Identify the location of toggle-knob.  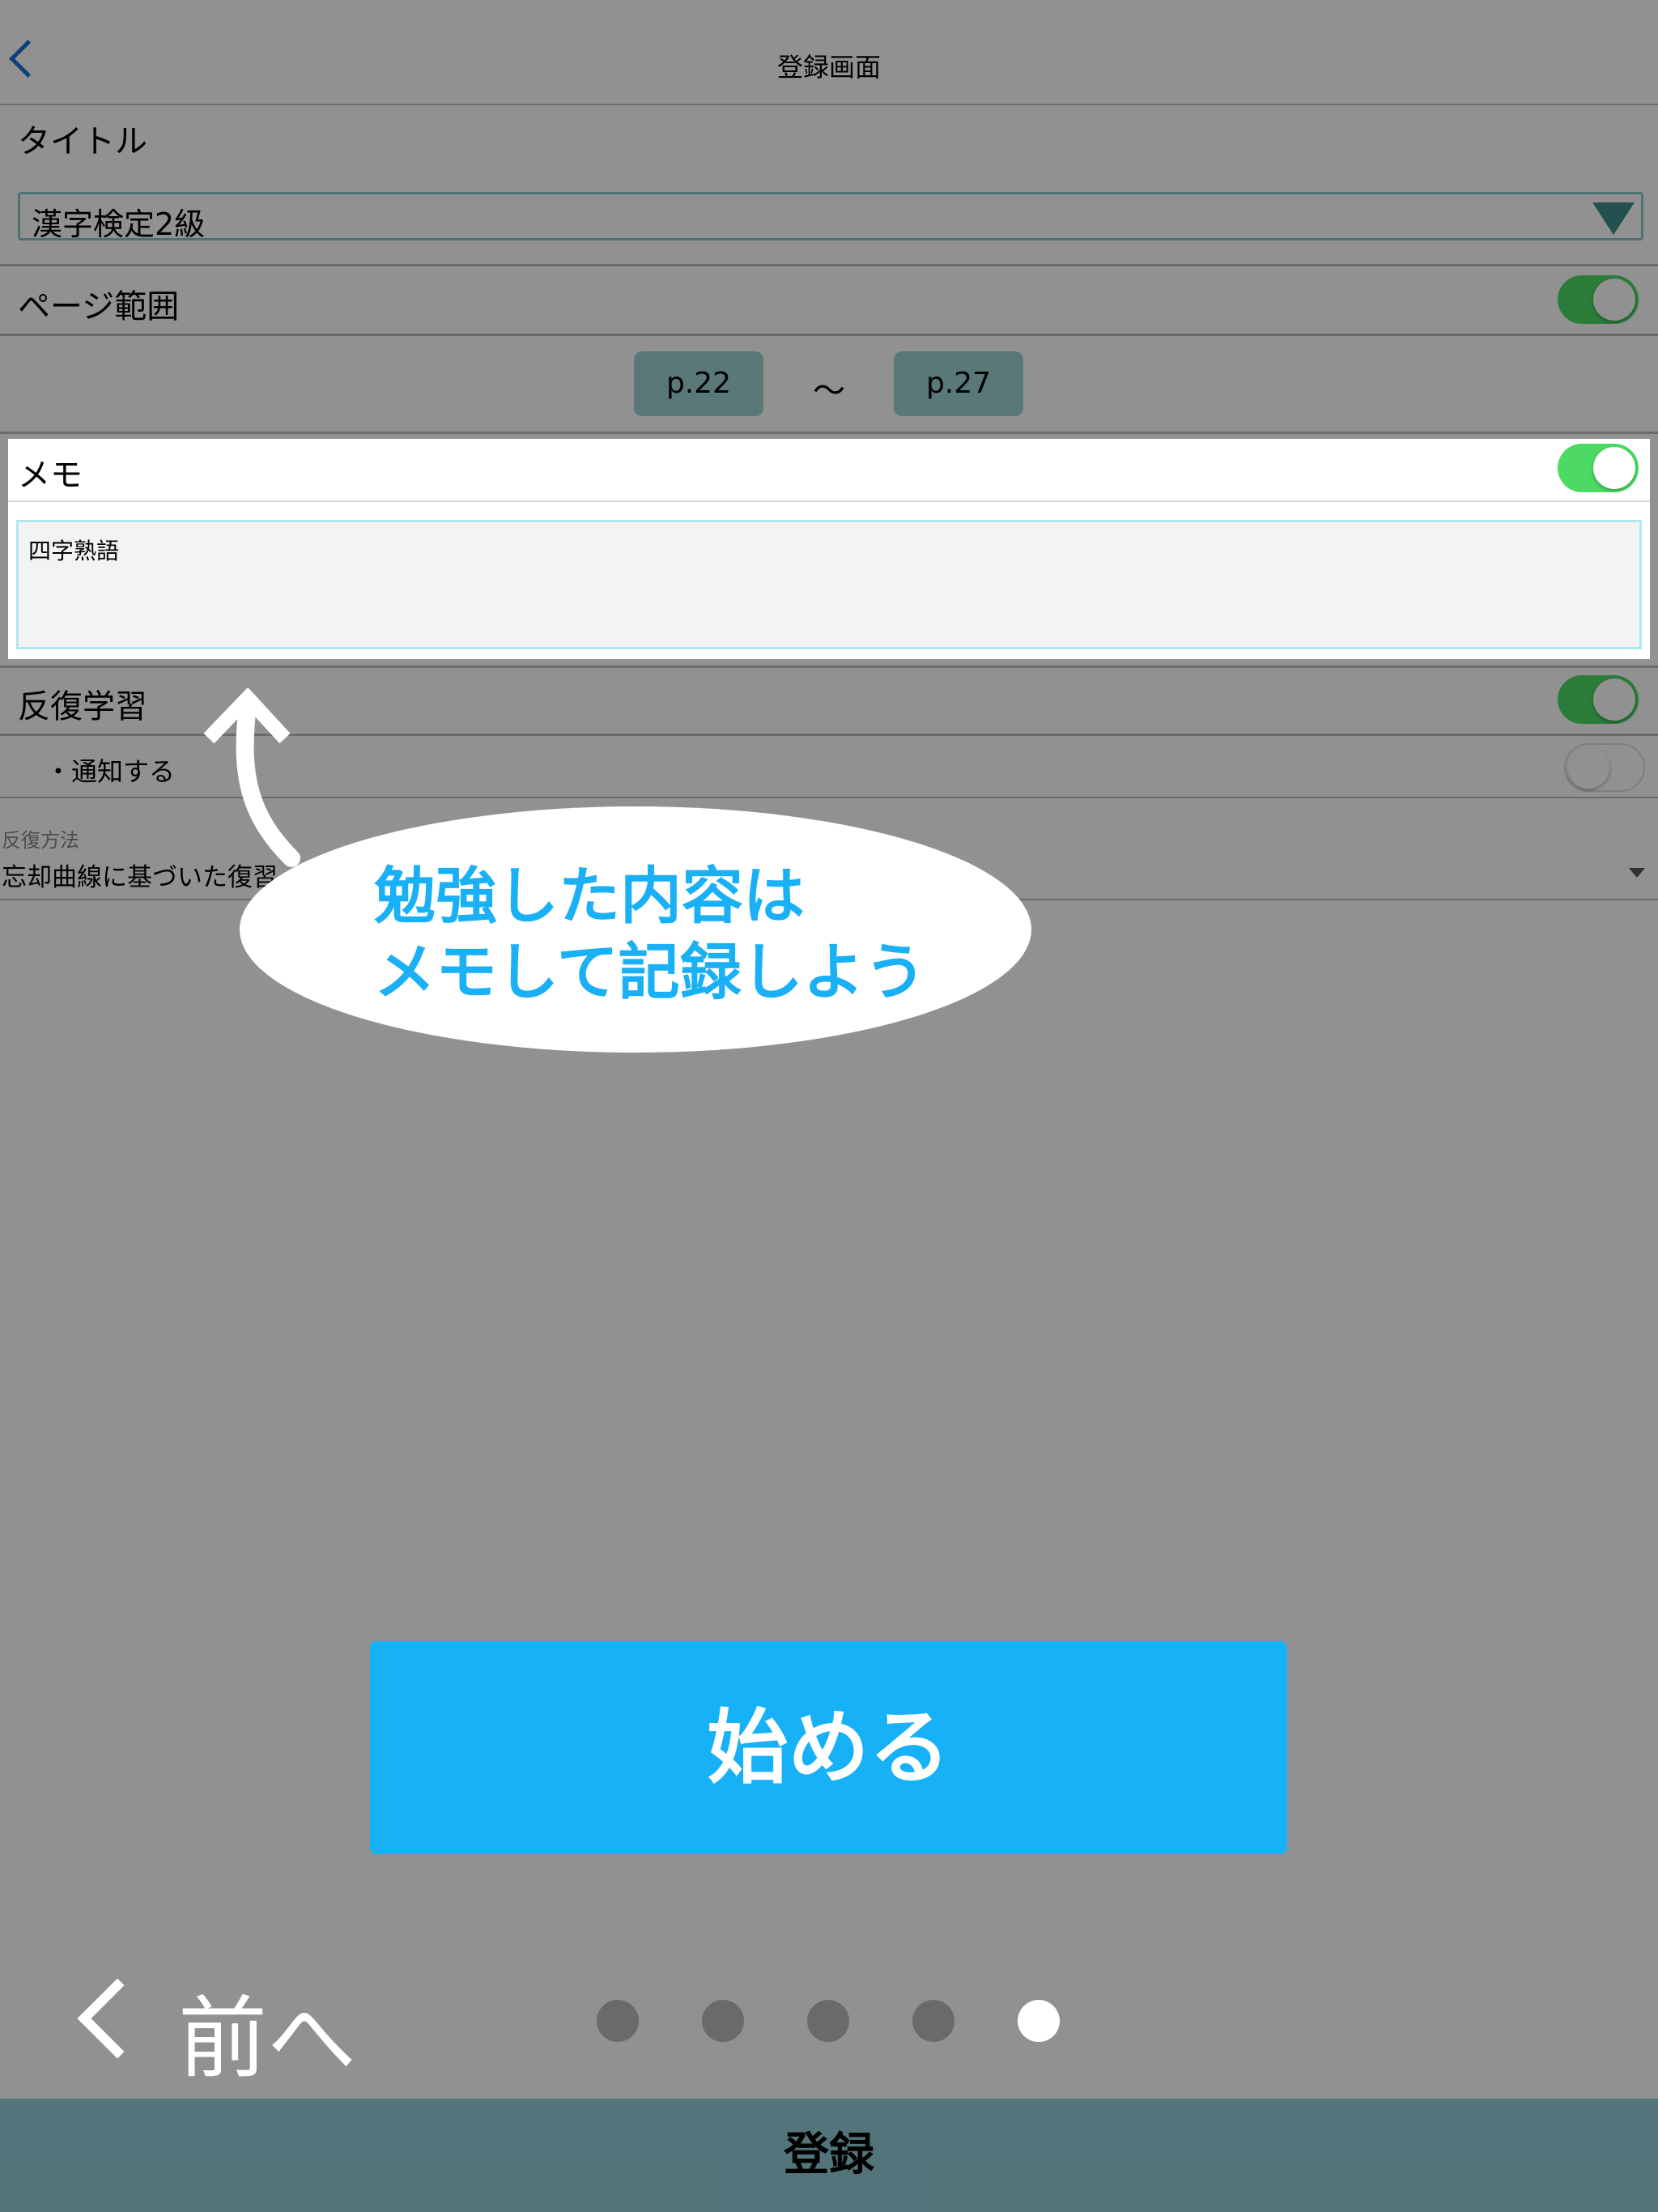
(1614, 468).